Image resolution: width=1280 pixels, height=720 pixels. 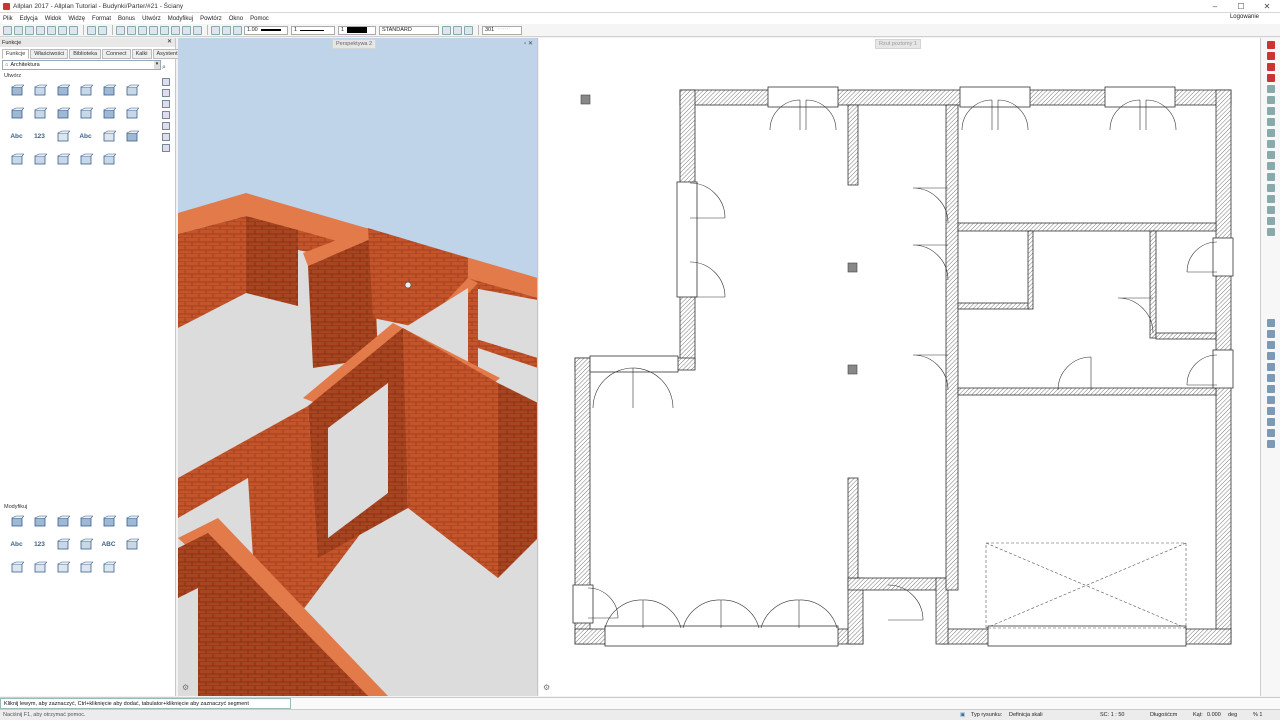 What do you see at coordinates (85, 54) in the screenshot?
I see `tab-biblioteka: Biblioteka` at bounding box center [85, 54].